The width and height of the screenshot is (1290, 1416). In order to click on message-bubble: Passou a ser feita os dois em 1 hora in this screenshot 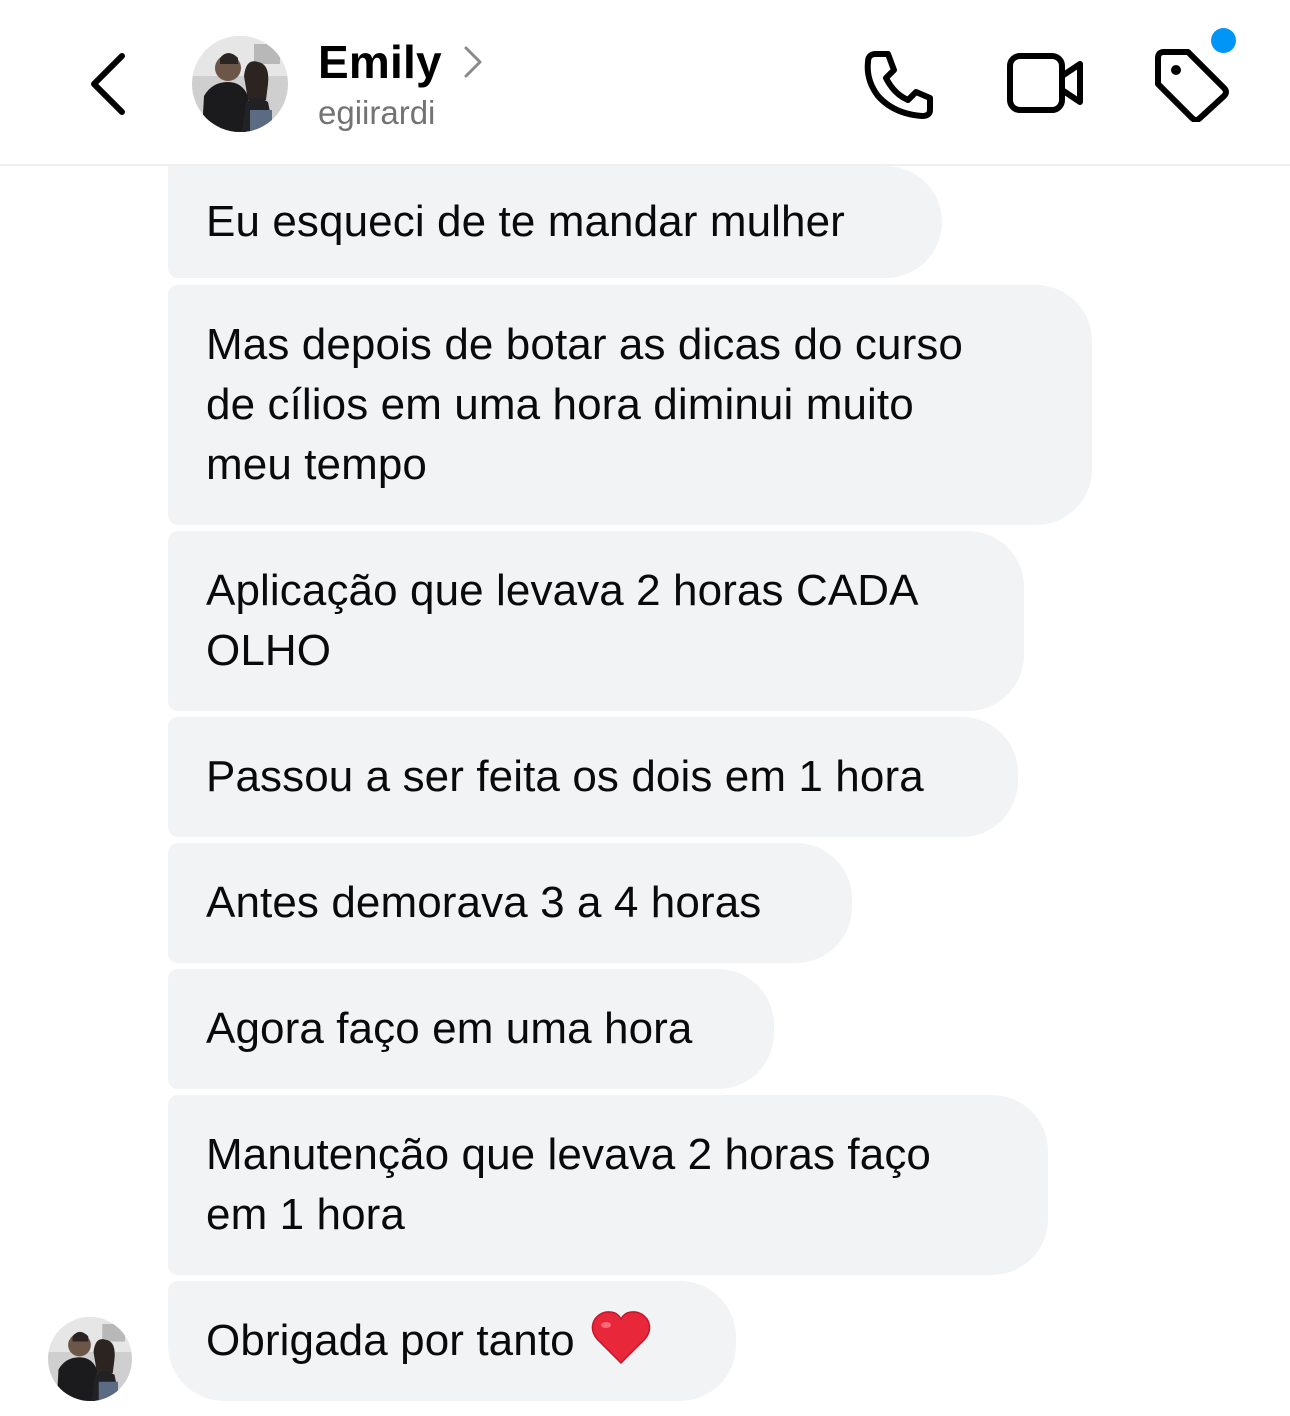, I will do `click(593, 777)`.